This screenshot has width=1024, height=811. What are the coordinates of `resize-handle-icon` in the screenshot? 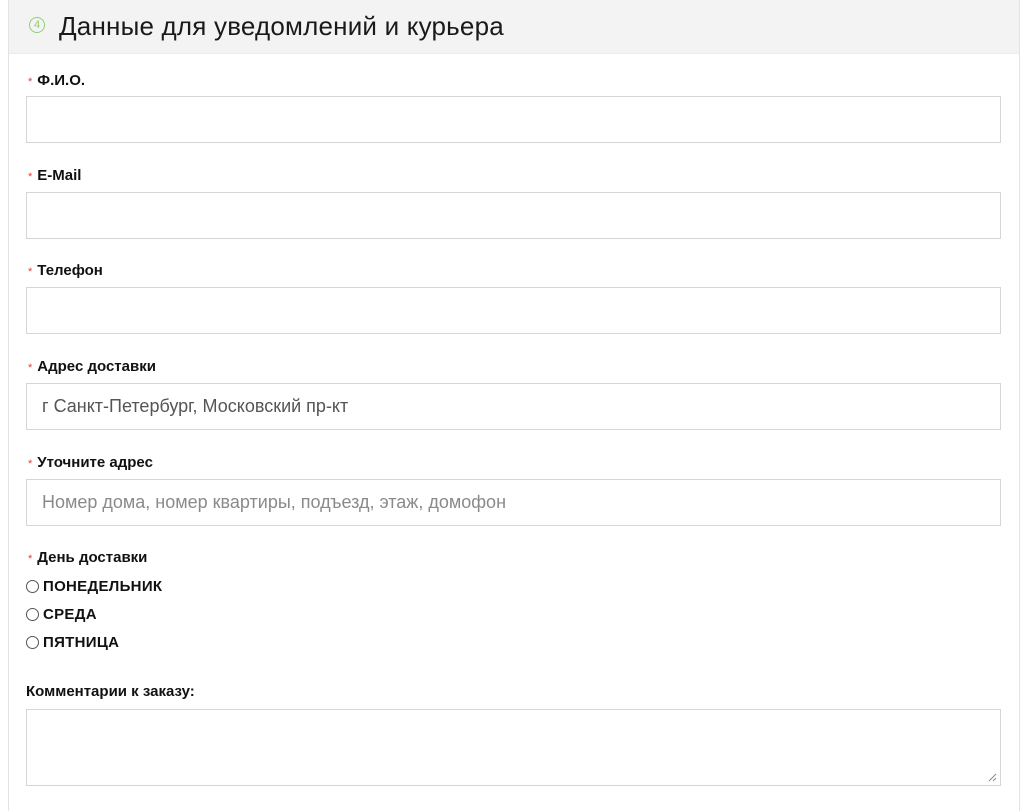 It's located at (992, 777).